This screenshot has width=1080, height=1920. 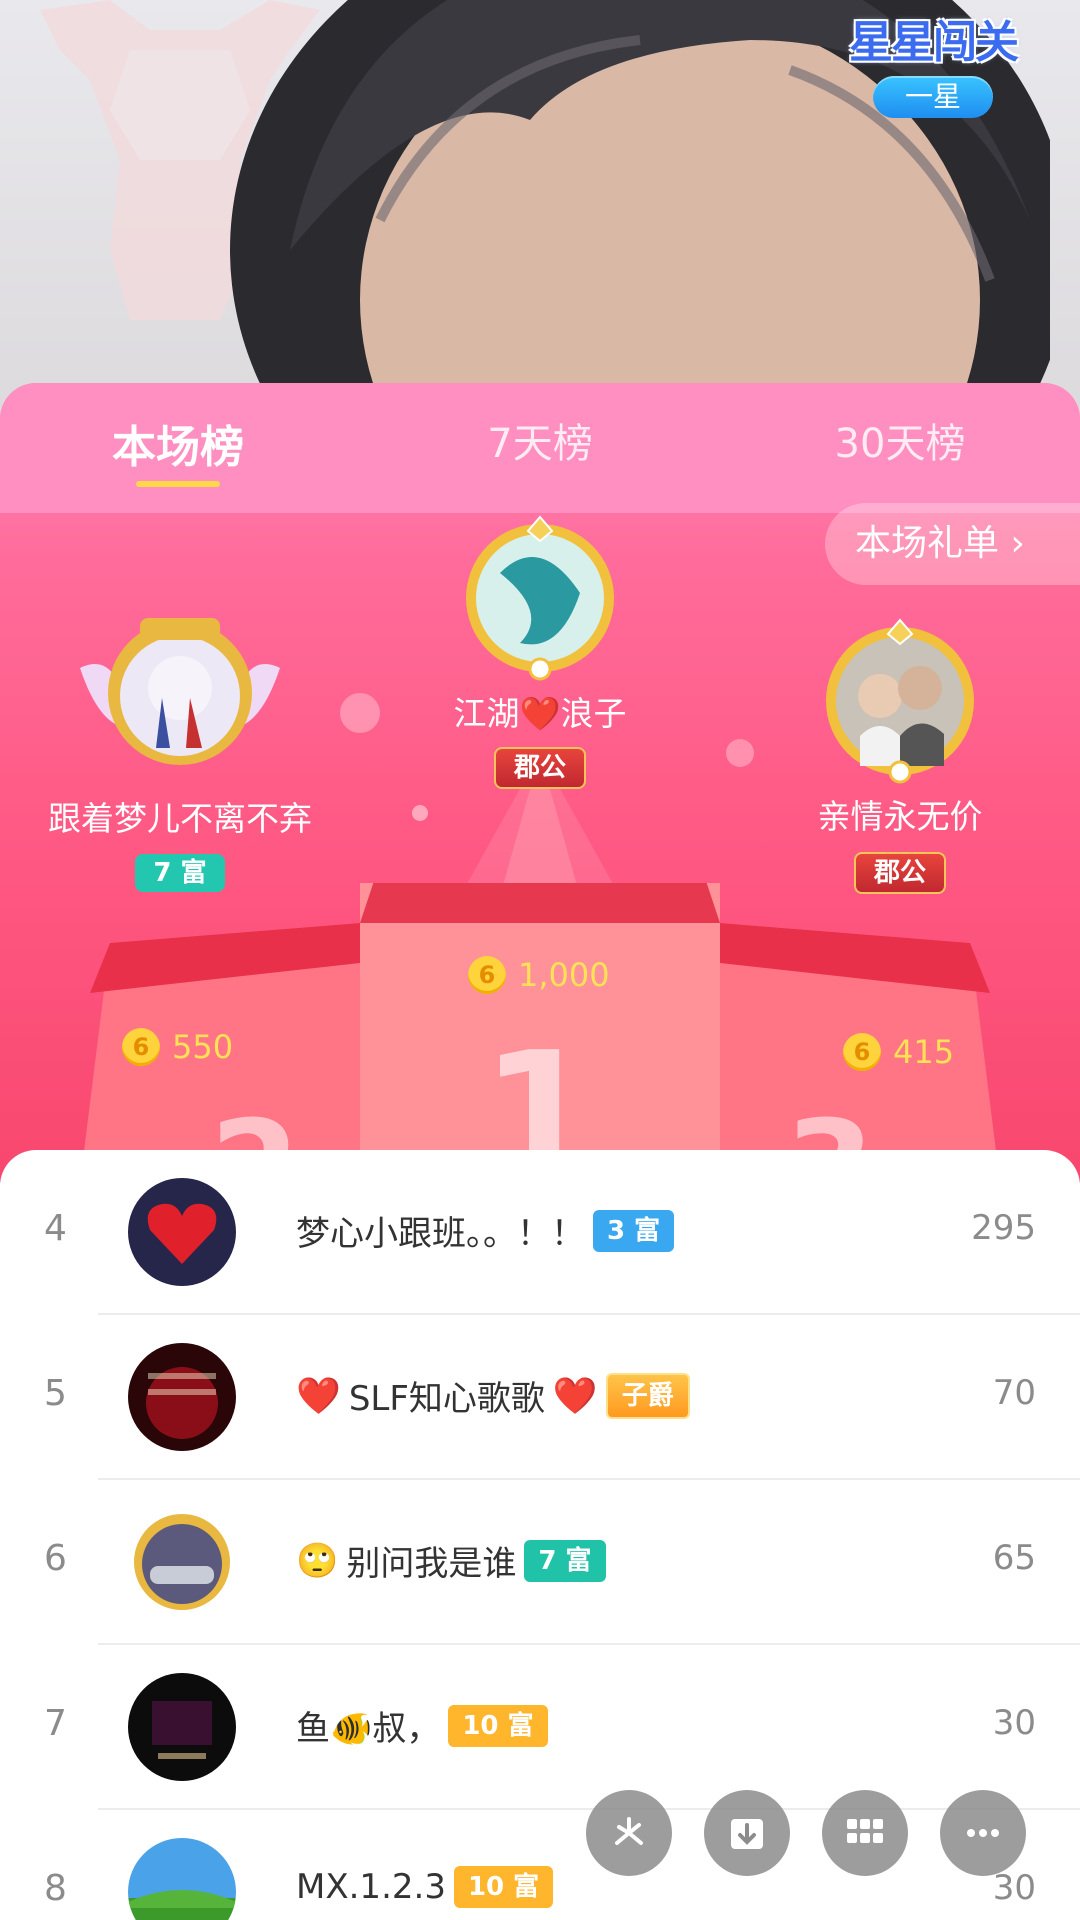 I want to click on download-button, so click(x=747, y=1833).